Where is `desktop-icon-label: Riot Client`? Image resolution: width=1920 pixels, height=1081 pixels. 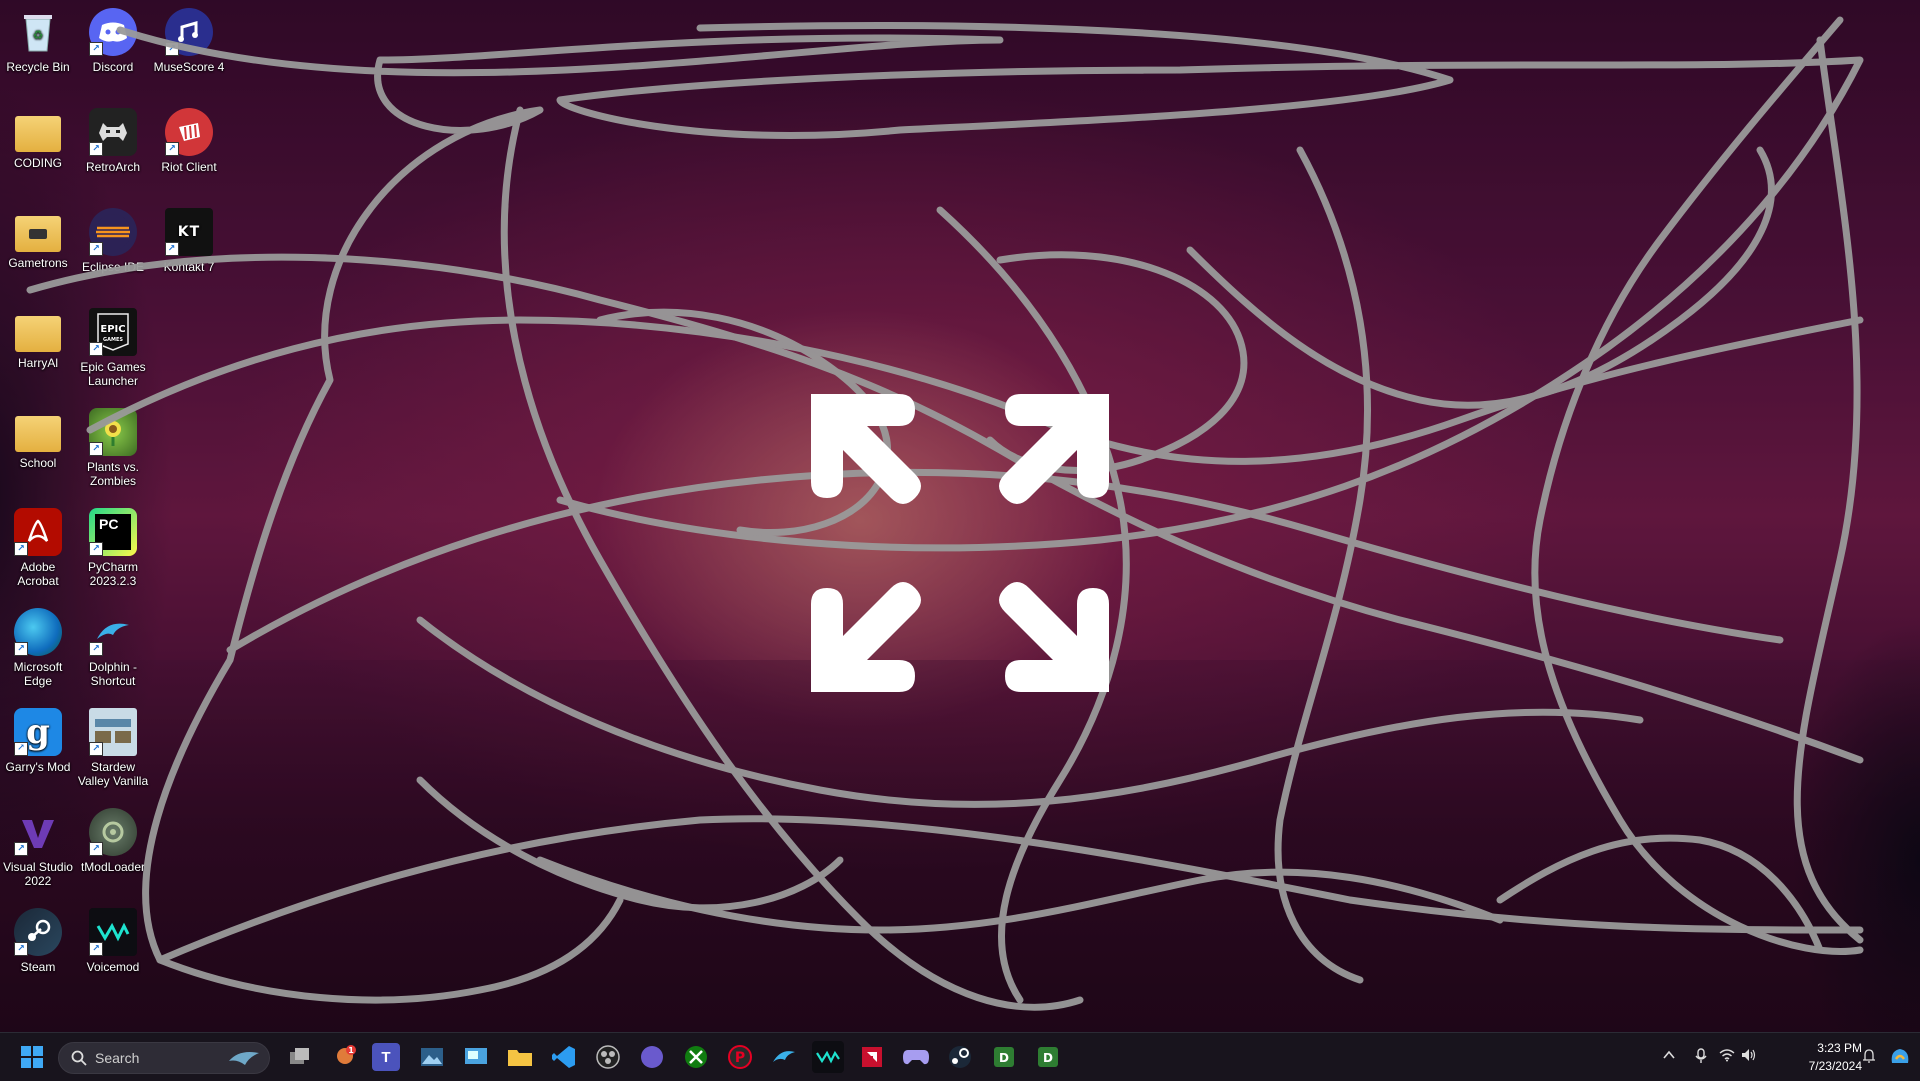
desktop-icon-label: Riot Client is located at coordinates (189, 167).